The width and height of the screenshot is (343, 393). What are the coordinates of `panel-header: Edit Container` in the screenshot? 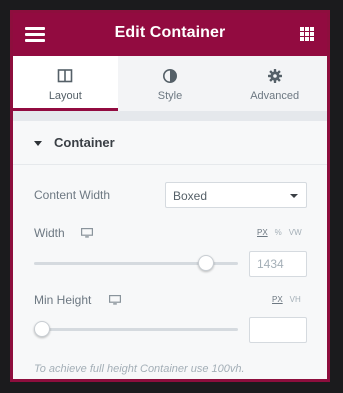 It's located at (170, 34).